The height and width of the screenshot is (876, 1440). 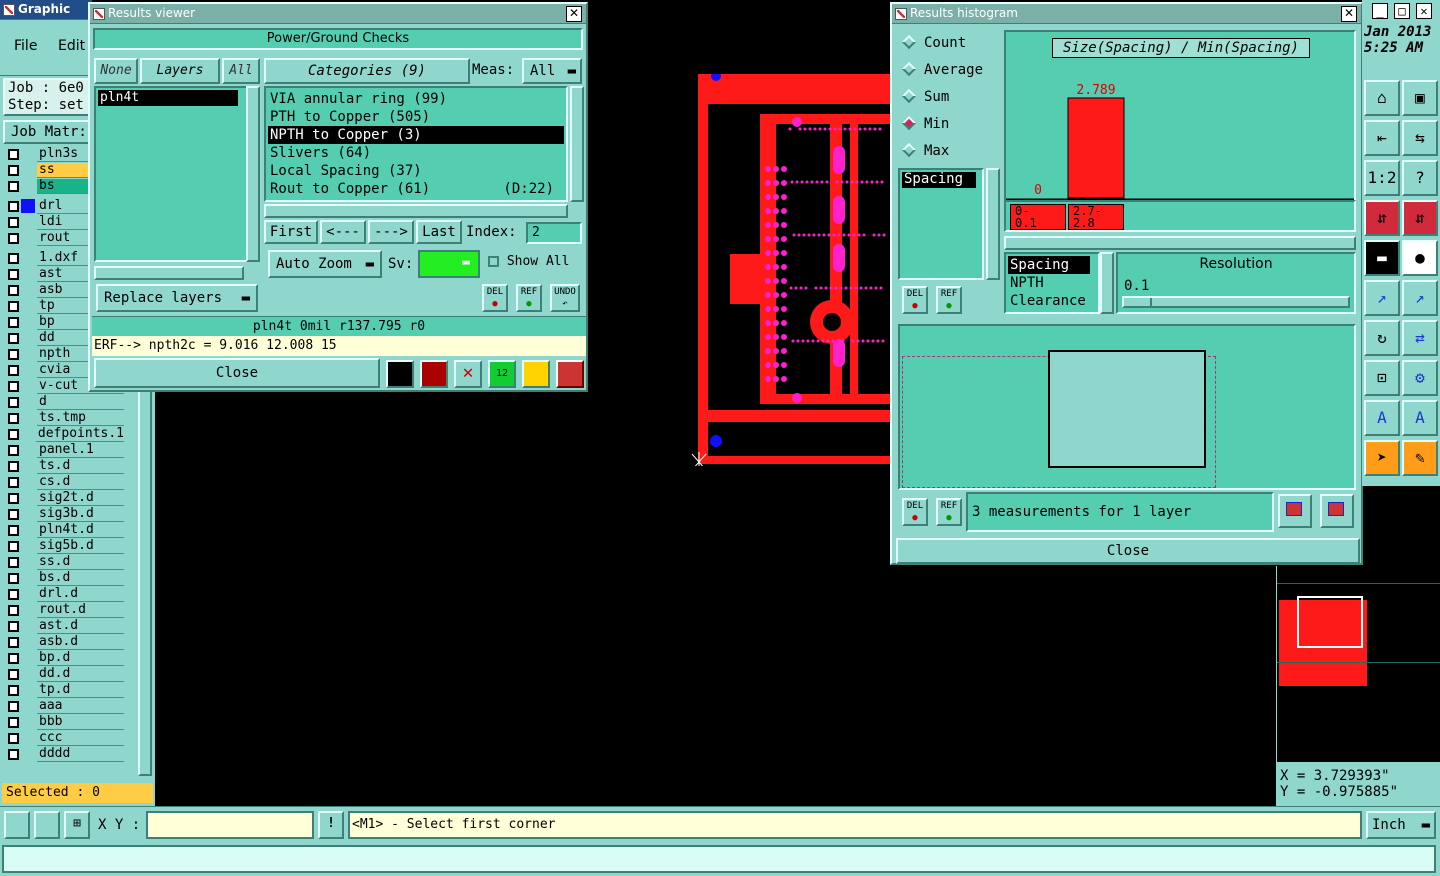 What do you see at coordinates (1349, 14) in the screenshot?
I see `histogram-close-icon: ✕` at bounding box center [1349, 14].